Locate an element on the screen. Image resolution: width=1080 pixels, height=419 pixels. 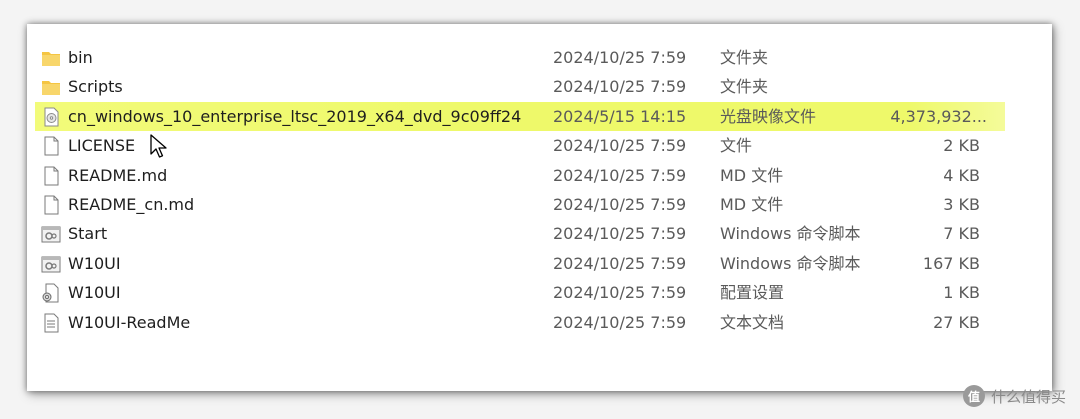
file-name: W10UI-ReadMe is located at coordinates (129, 322).